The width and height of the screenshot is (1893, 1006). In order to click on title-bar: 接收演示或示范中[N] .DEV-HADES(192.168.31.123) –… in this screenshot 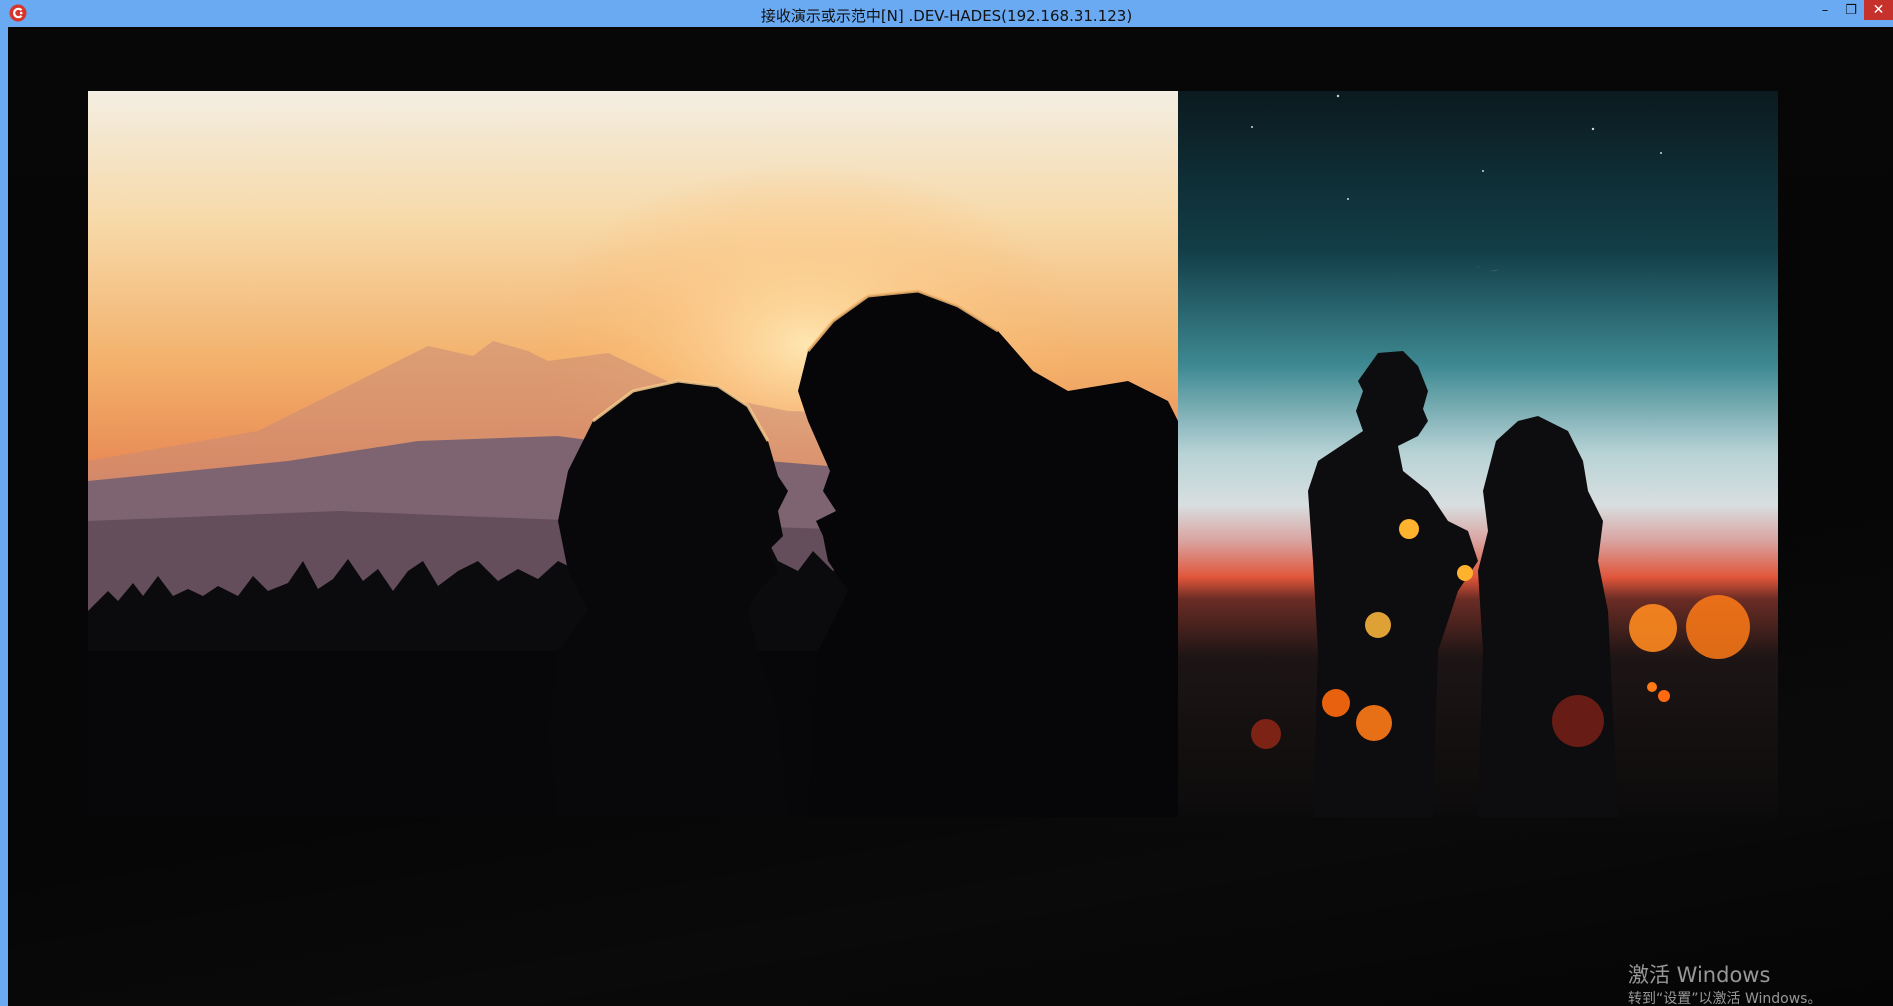, I will do `click(946, 13)`.